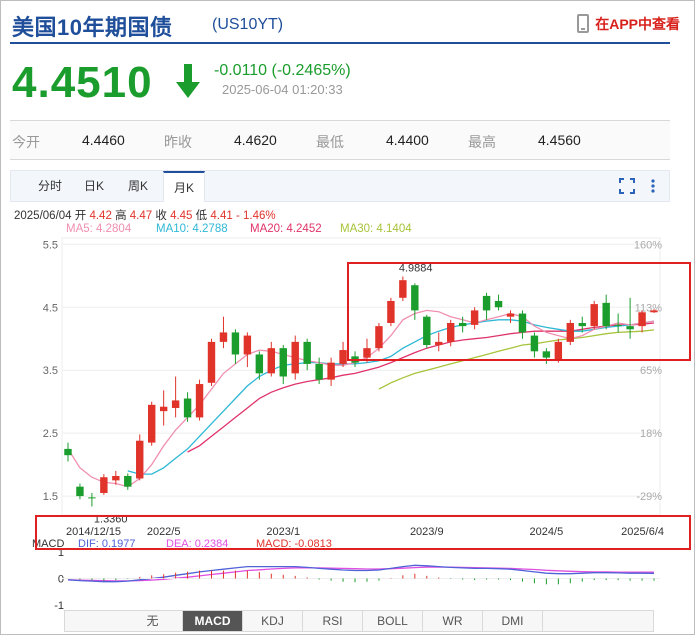 The image size is (695, 635). I want to click on indicator-kdj: KDJ, so click(273, 621).